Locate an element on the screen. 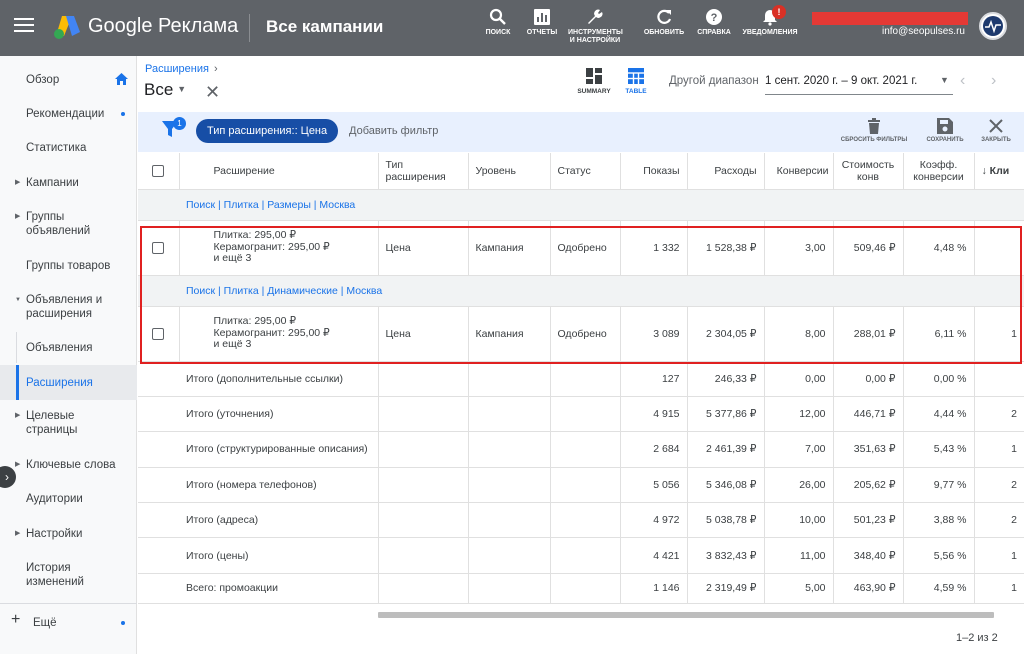 The image size is (1024, 654). select-all-cell is located at coordinates (159, 171).